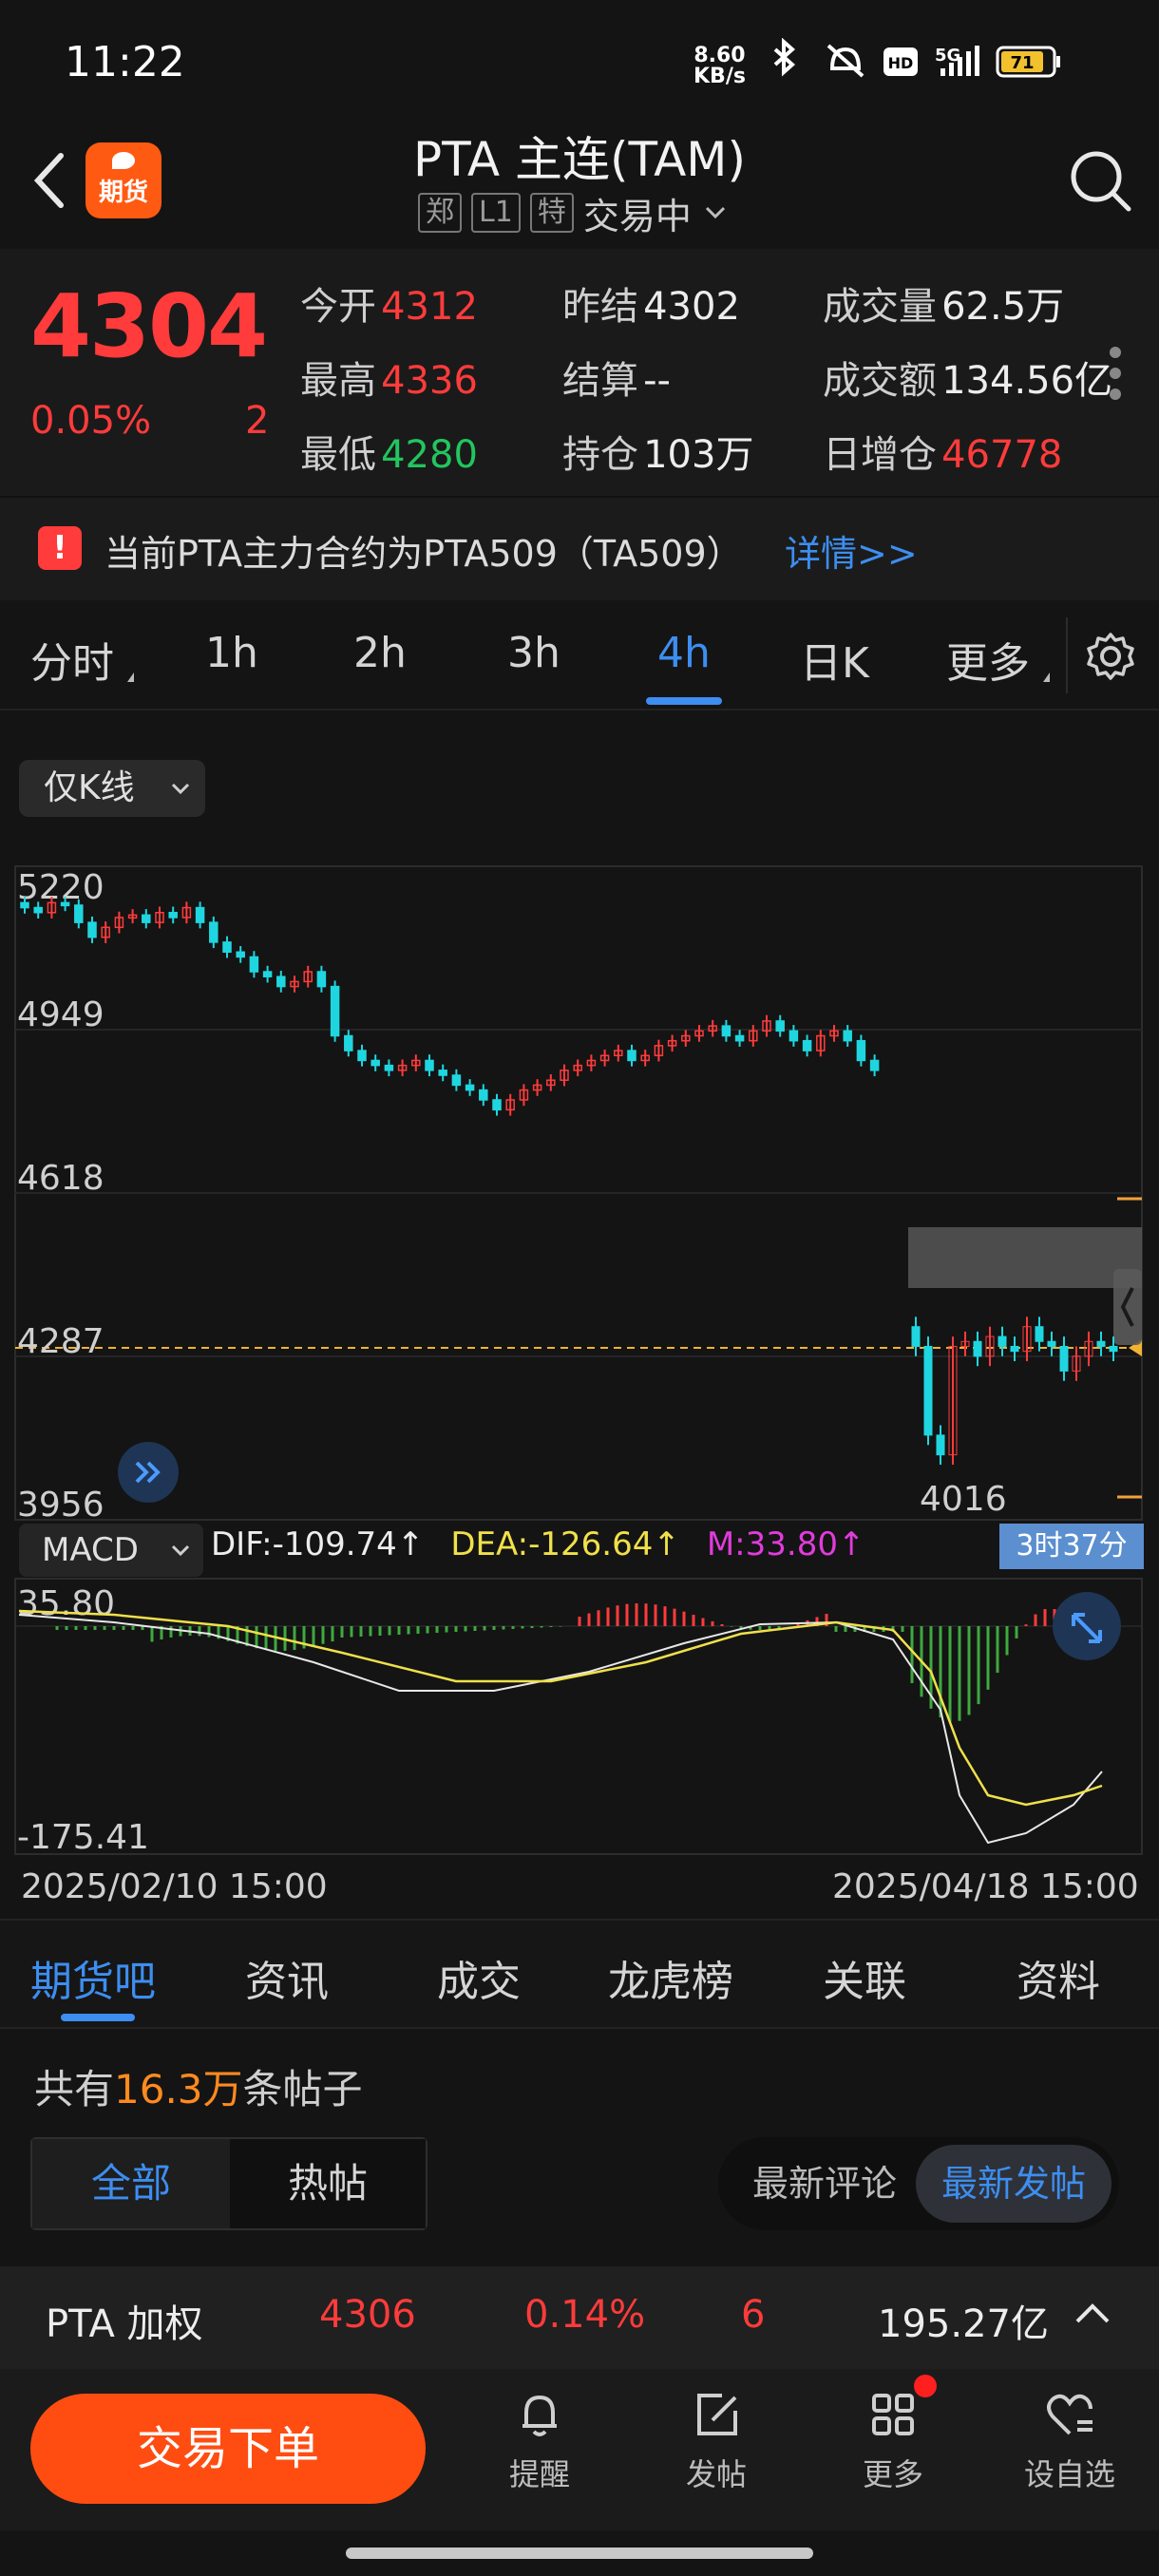 The width and height of the screenshot is (1159, 2576). Describe the element at coordinates (784, 57) in the screenshot. I see `bluetooth-icon` at that location.